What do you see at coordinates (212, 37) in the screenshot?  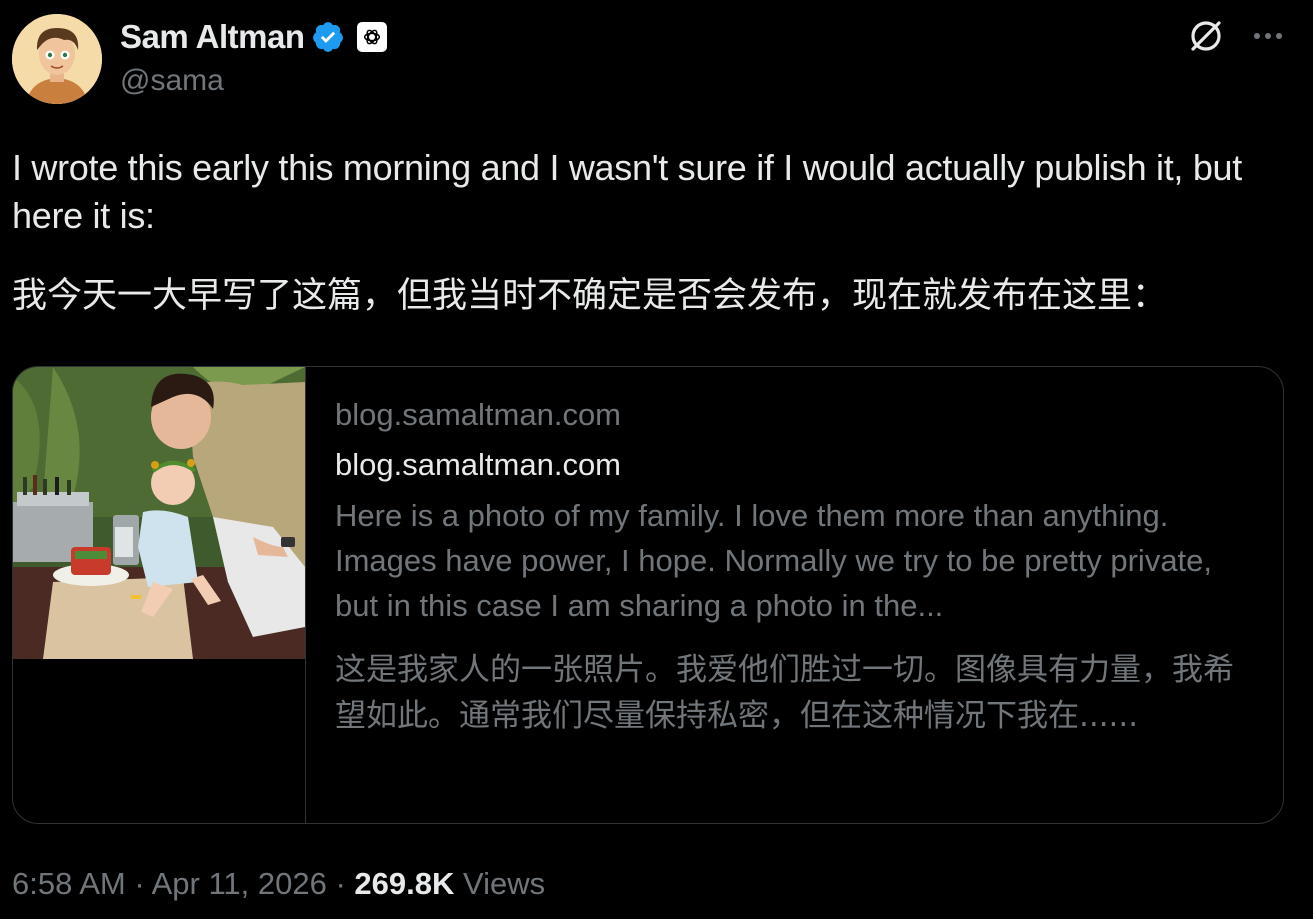 I see `author-display-name: Sam Altman` at bounding box center [212, 37].